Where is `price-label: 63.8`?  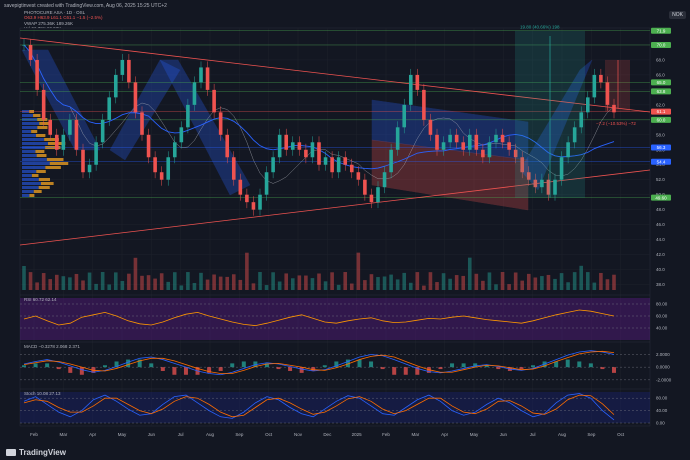
price-label: 63.8 is located at coordinates (661, 91).